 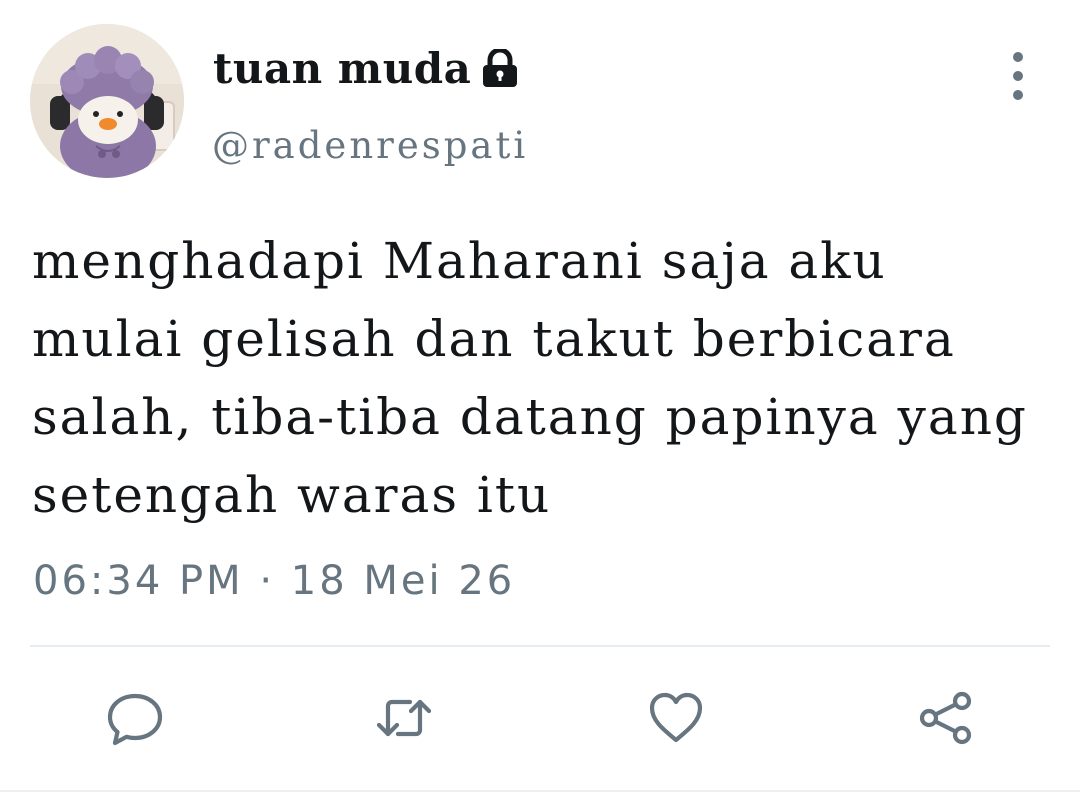 I want to click on divider, so click(x=540, y=646).